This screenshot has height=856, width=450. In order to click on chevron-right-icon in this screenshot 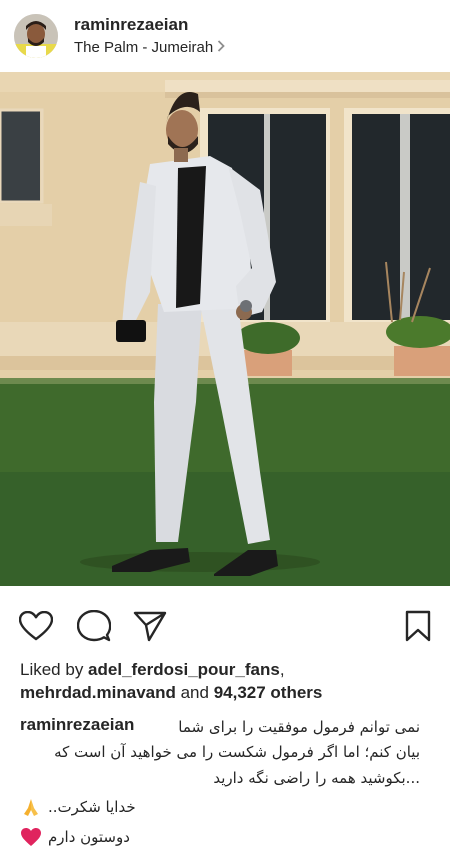, I will do `click(221, 47)`.